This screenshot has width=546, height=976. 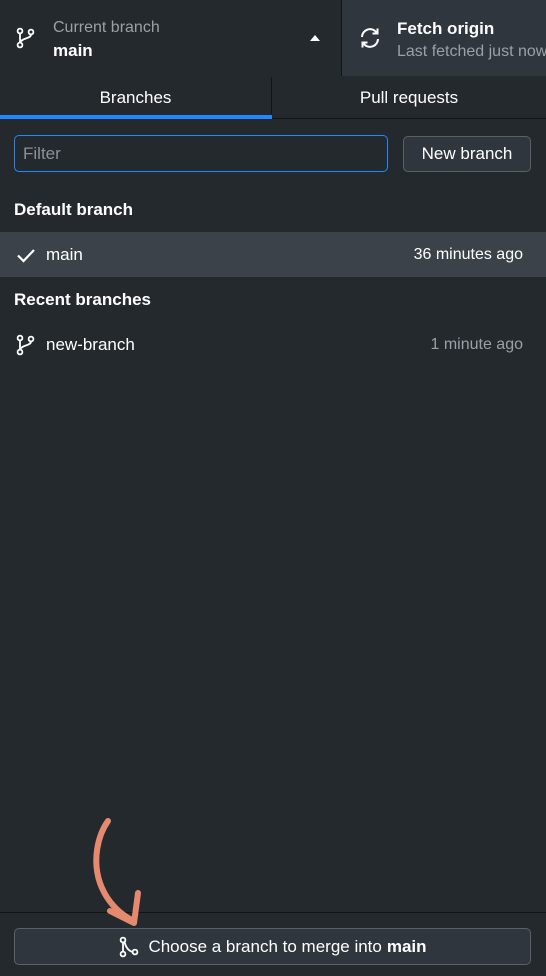 What do you see at coordinates (446, 28) in the screenshot?
I see `fetch-origin-title: Fetch origin` at bounding box center [446, 28].